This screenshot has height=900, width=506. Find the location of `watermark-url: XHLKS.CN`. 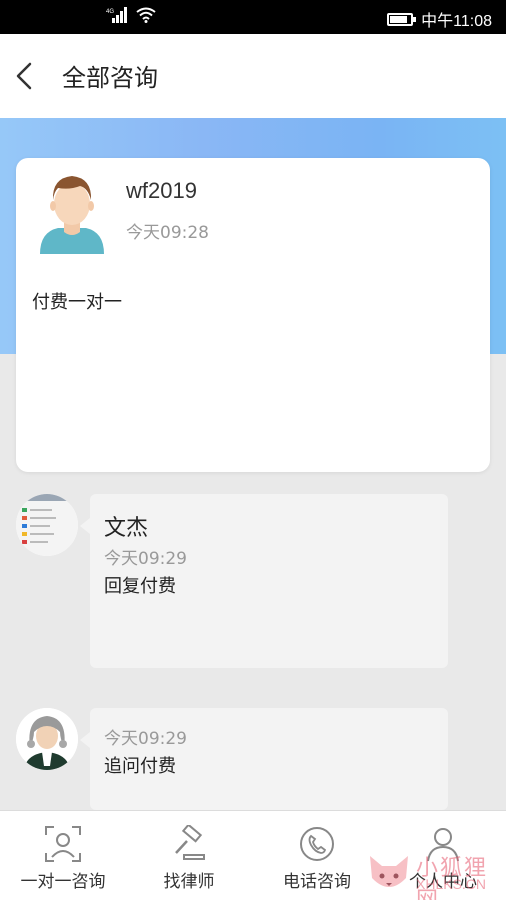

watermark-url: XHLKS.CN is located at coordinates (451, 884).